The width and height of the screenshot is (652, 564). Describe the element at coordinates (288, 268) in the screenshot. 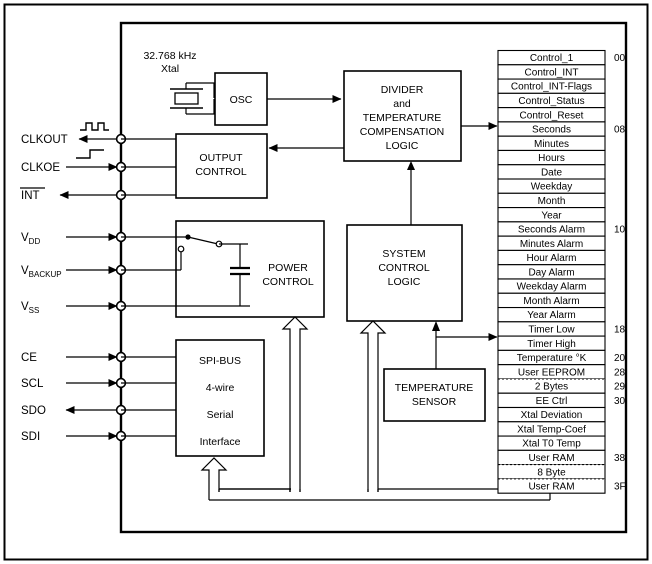

I see `power-control-label-1: POWER` at that location.